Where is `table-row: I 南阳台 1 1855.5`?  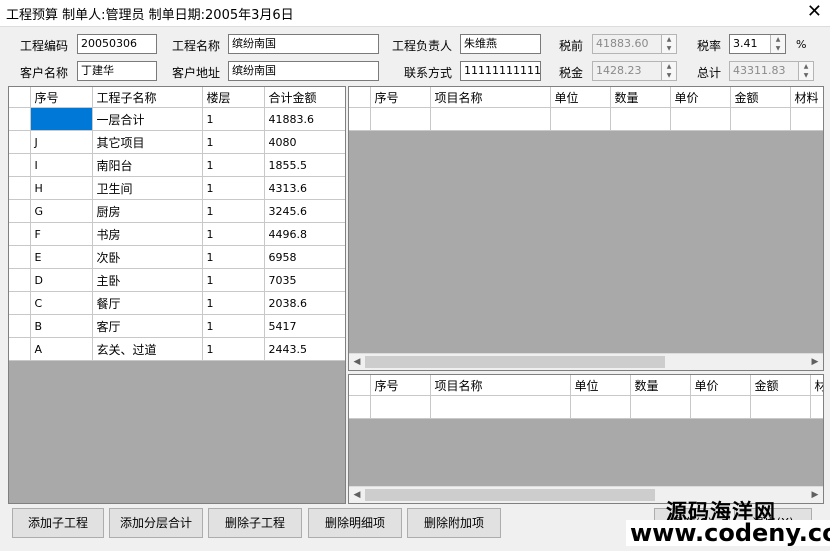 table-row: I 南阳台 1 1855.5 is located at coordinates (177, 165).